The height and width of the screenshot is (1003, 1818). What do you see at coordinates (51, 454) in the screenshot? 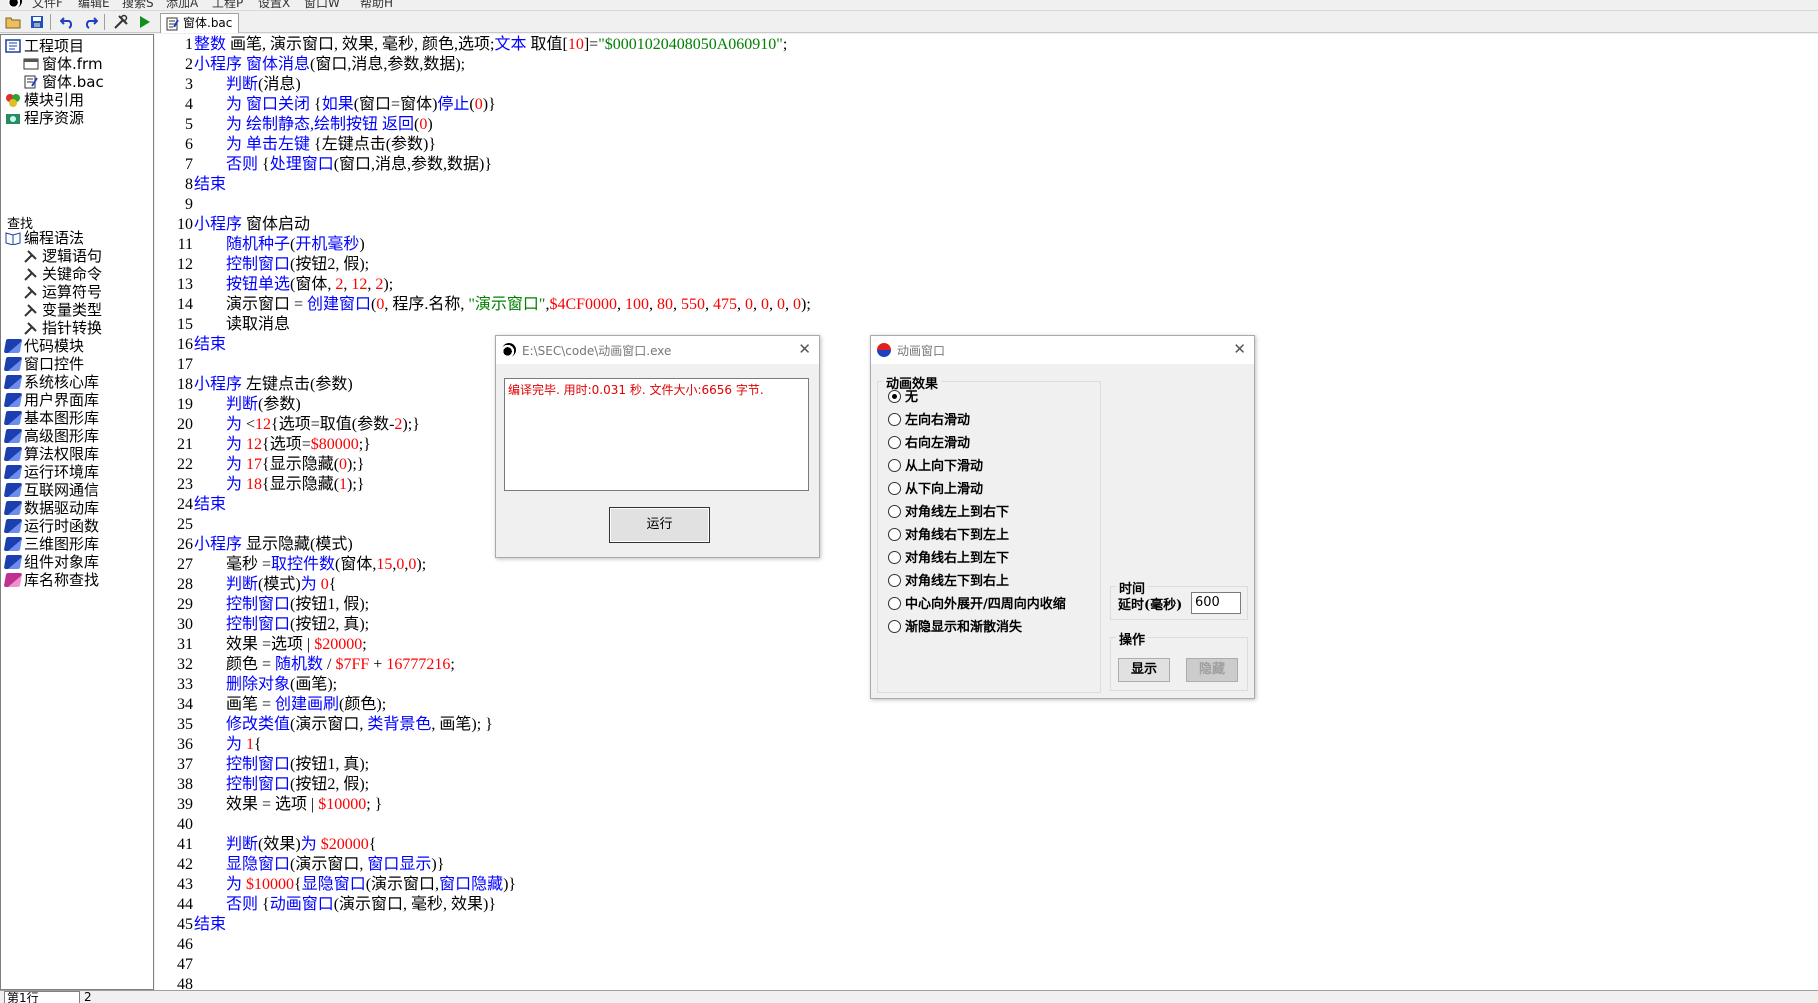
I see `tree-library: 算法权限库` at bounding box center [51, 454].